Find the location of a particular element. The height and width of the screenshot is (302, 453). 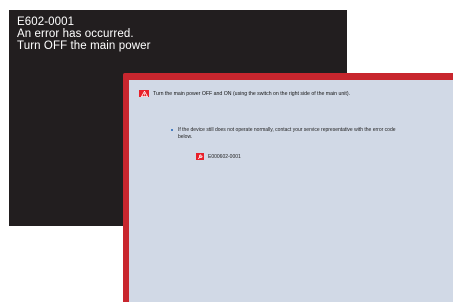

wrench-icon is located at coordinates (200, 156).